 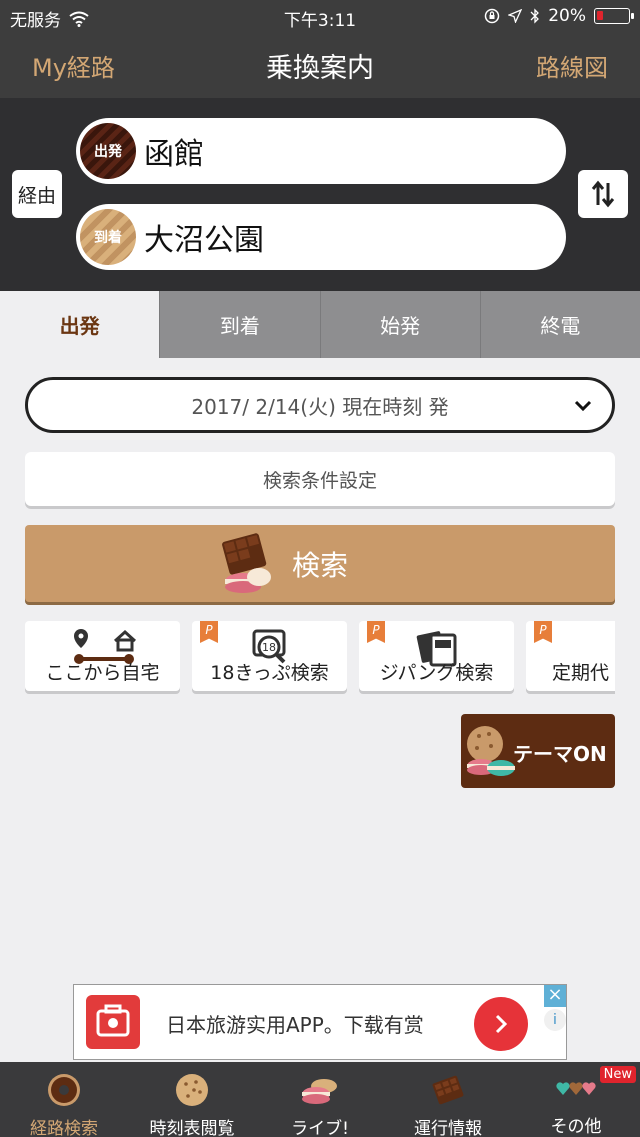 I want to click on swap-stations-button, so click(x=603, y=194).